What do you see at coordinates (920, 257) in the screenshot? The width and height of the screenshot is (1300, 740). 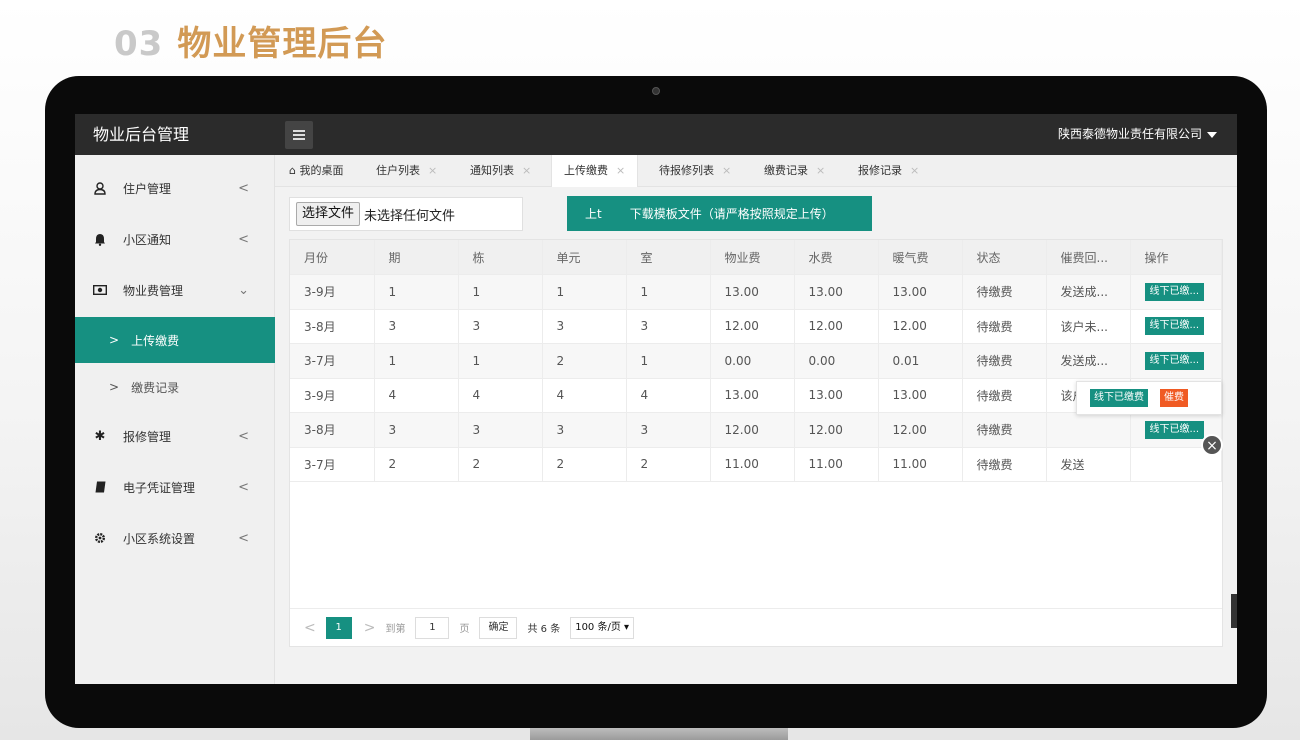 I see `column-header: 暖气费` at bounding box center [920, 257].